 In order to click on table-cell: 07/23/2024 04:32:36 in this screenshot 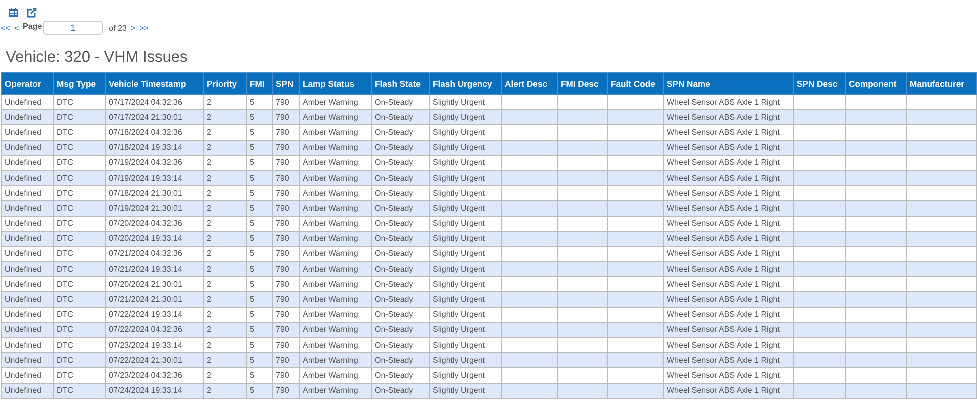, I will do `click(155, 376)`.